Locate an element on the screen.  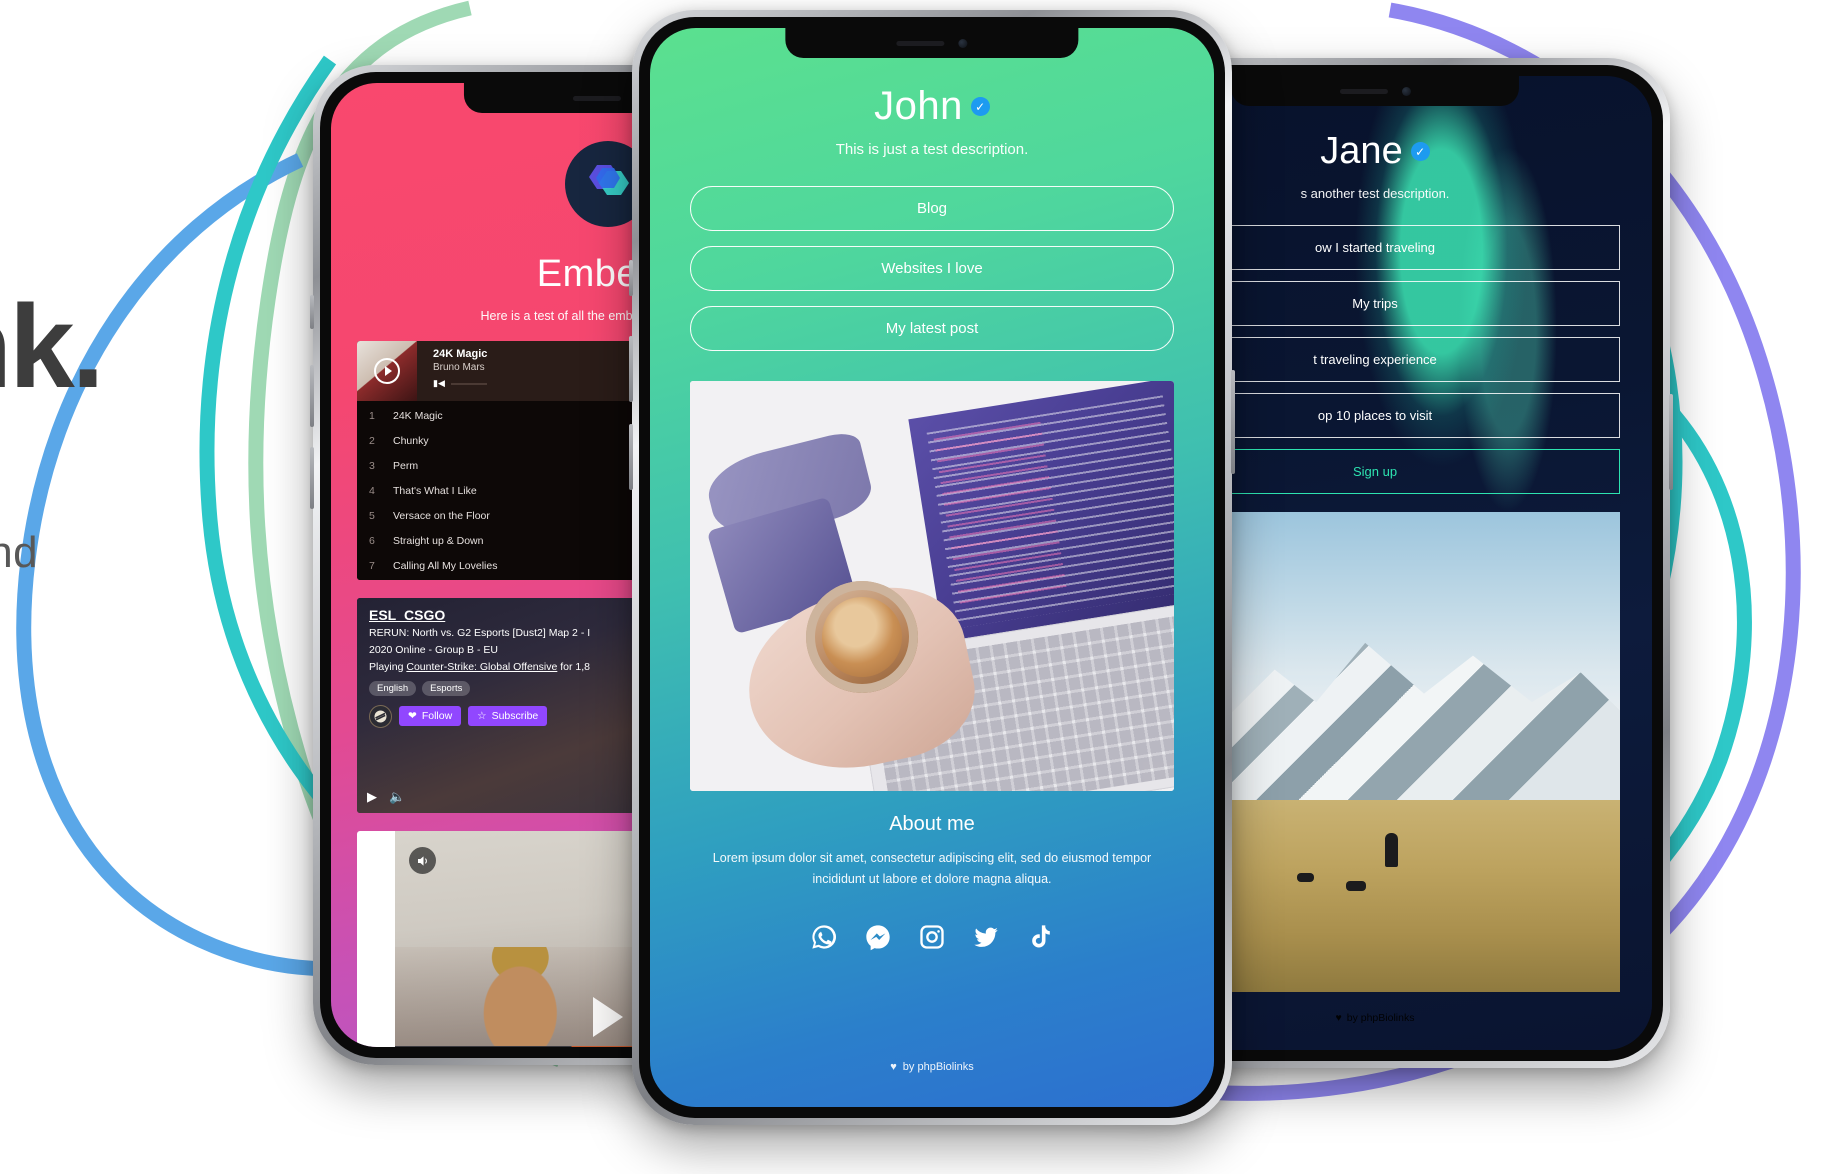
progress-rail is located at coordinates (469, 383).